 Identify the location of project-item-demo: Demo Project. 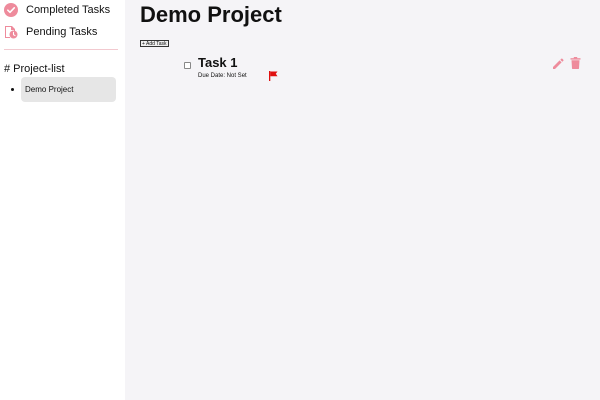
(63, 89).